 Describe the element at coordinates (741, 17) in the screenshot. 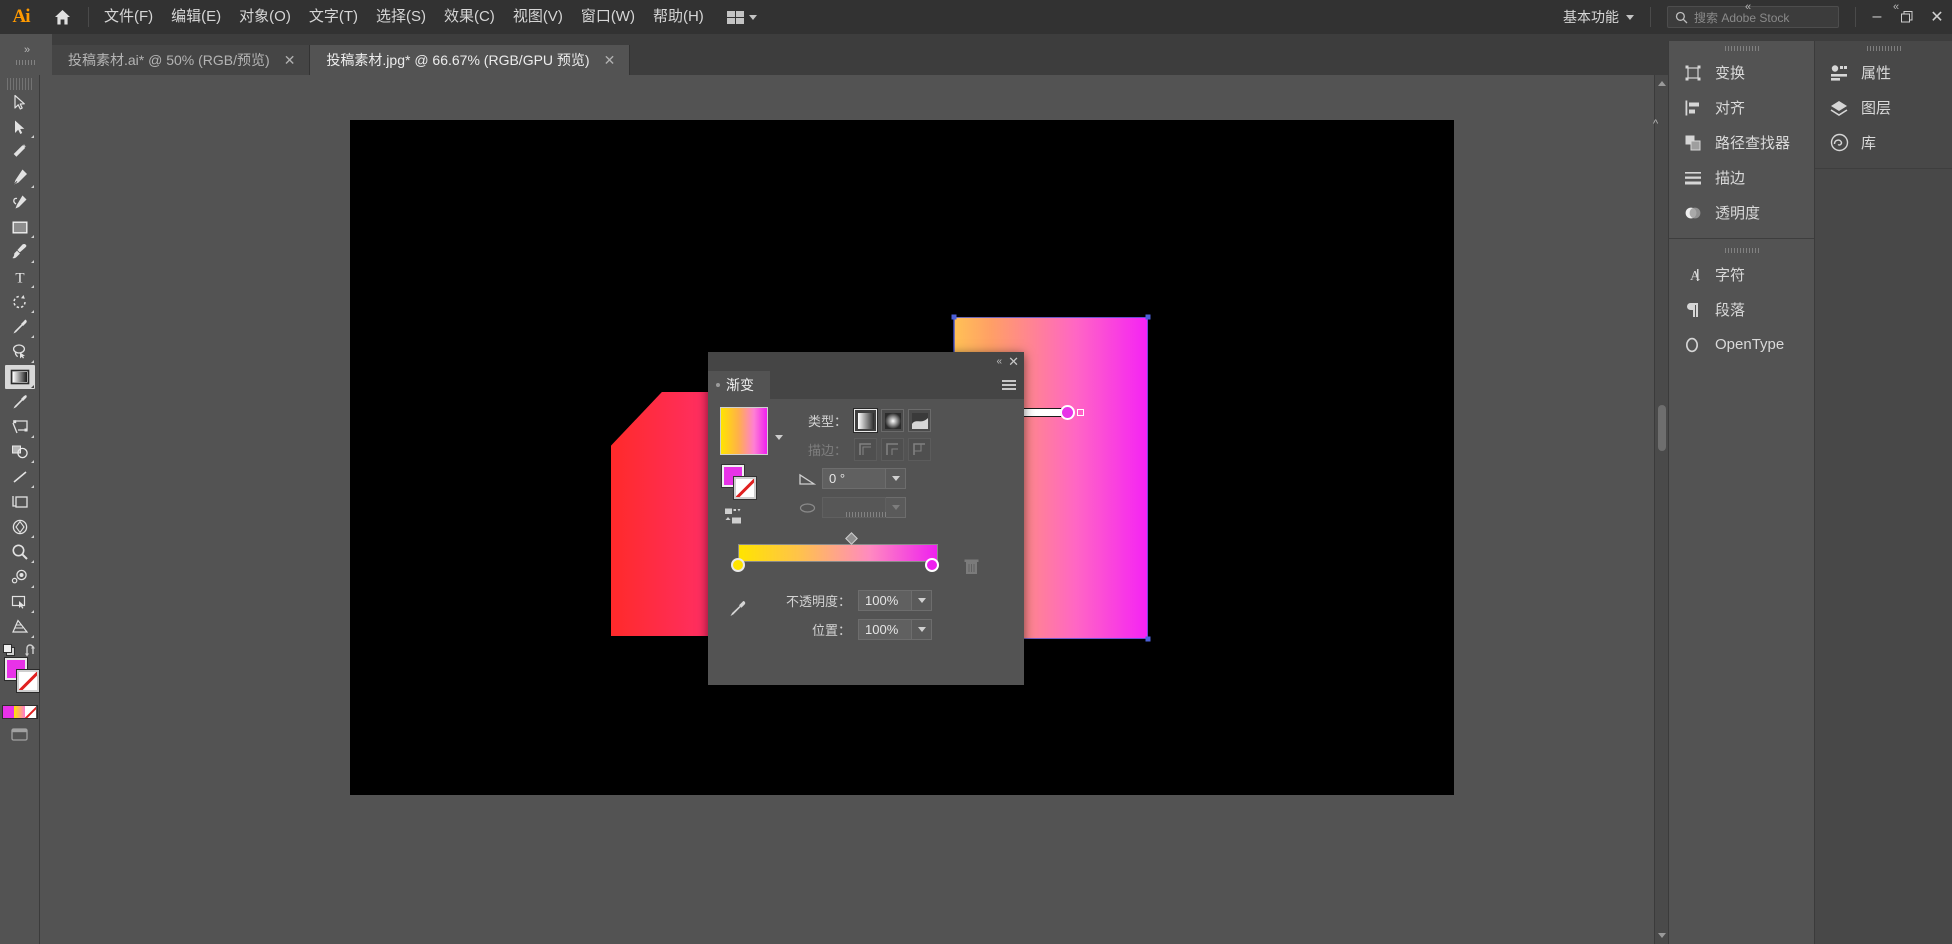

I see `arrange-documents-button` at that location.